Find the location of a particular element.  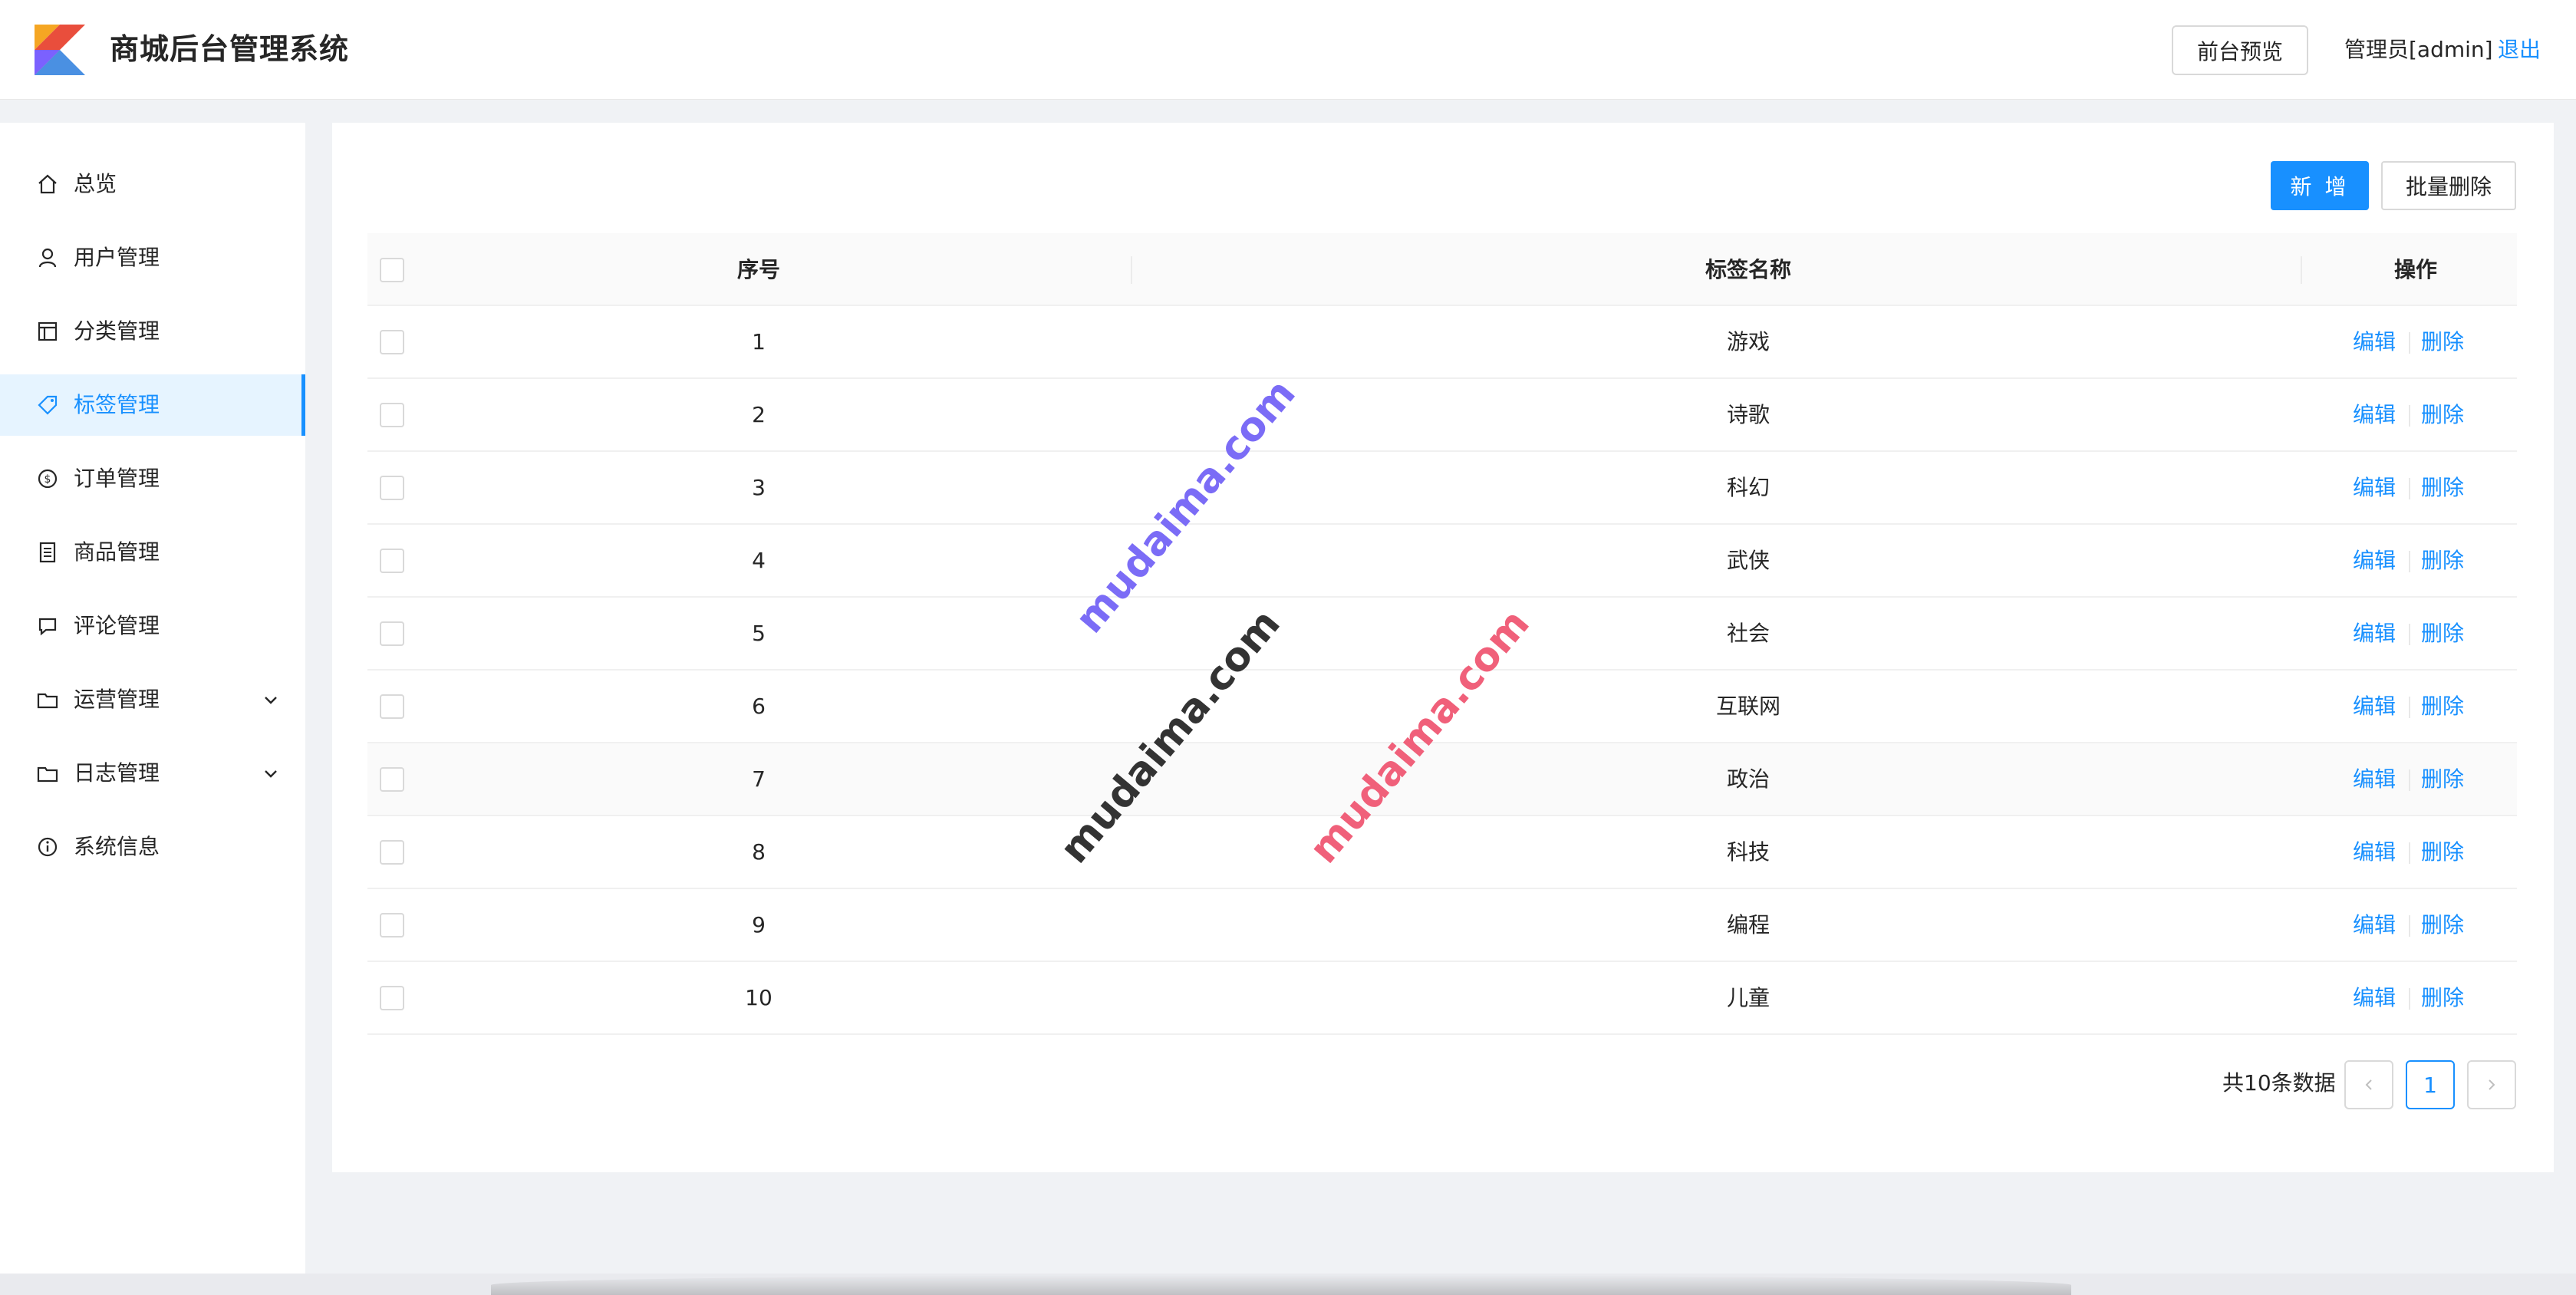

row-index: 10 is located at coordinates (758, 998).